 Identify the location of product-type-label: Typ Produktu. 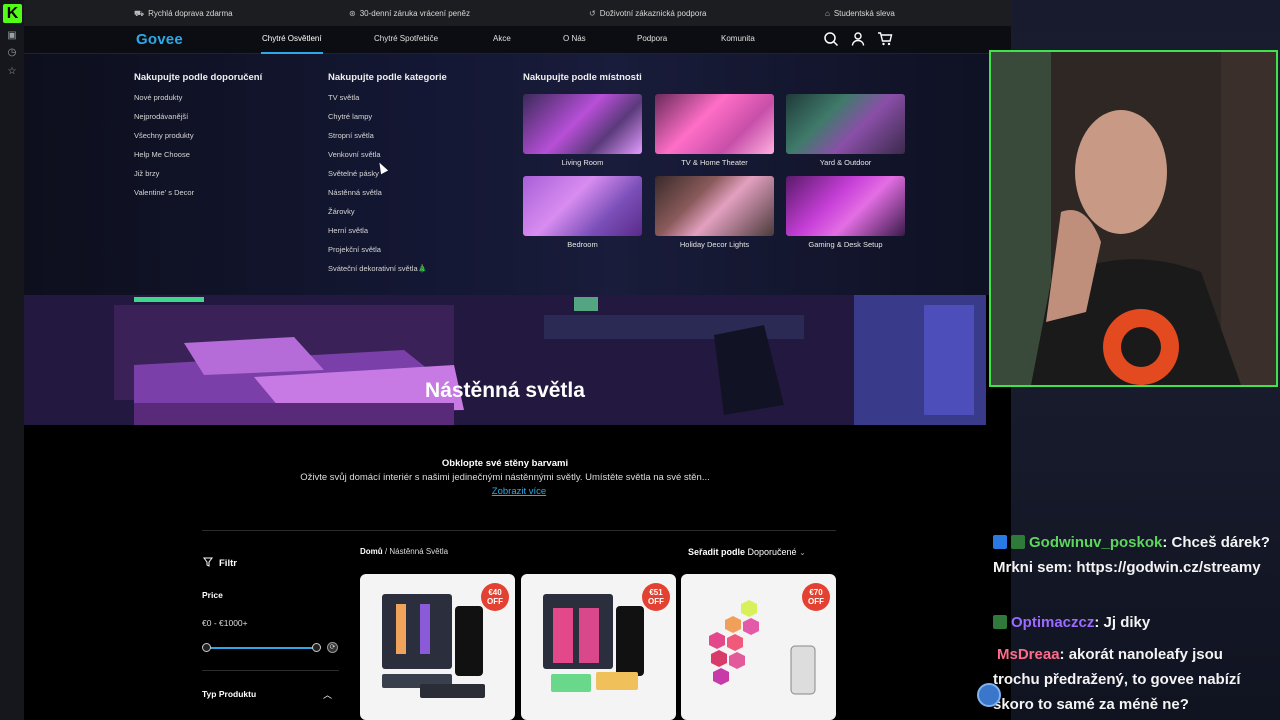
(229, 694).